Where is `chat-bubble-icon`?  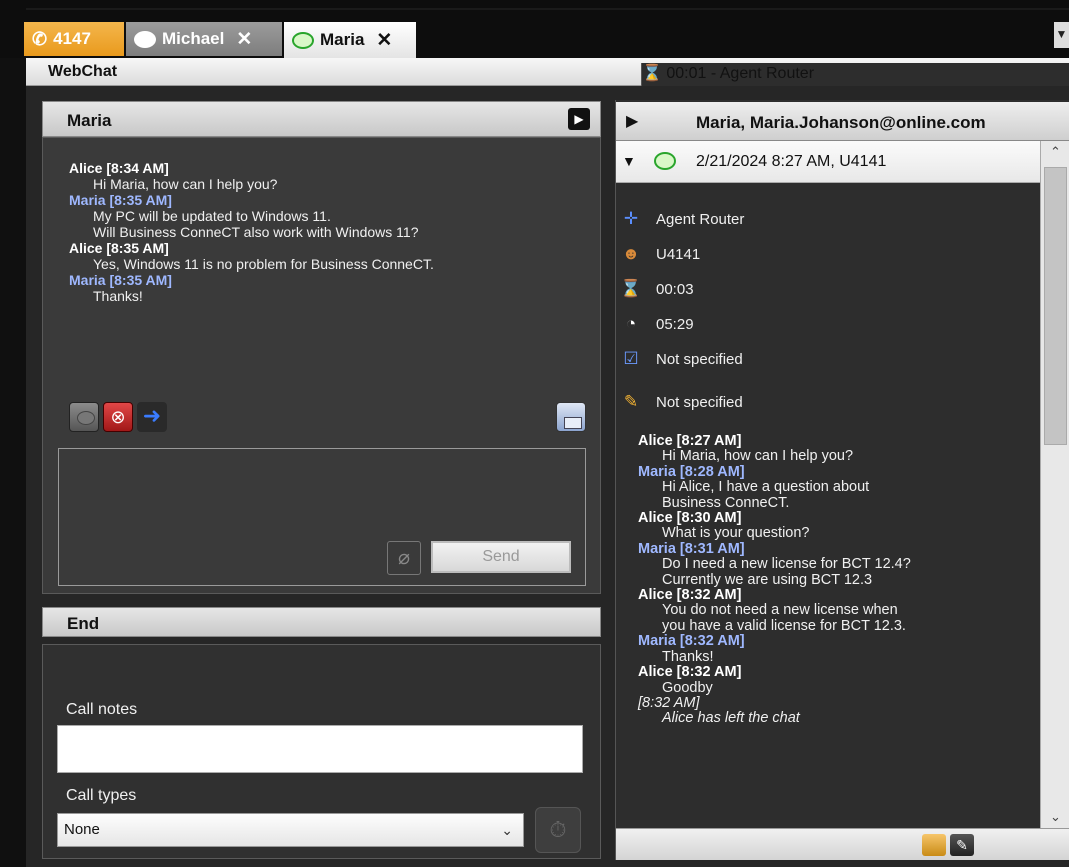
chat-bubble-icon is located at coordinates (145, 39).